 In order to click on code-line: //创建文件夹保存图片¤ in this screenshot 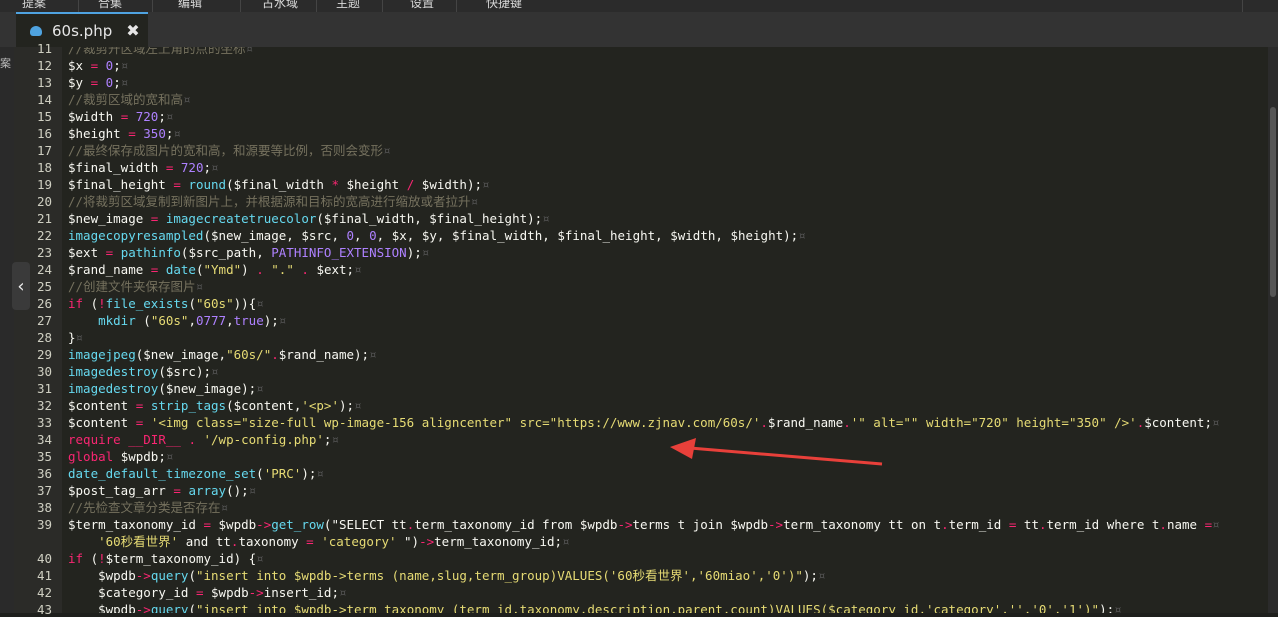, I will do `click(135, 286)`.